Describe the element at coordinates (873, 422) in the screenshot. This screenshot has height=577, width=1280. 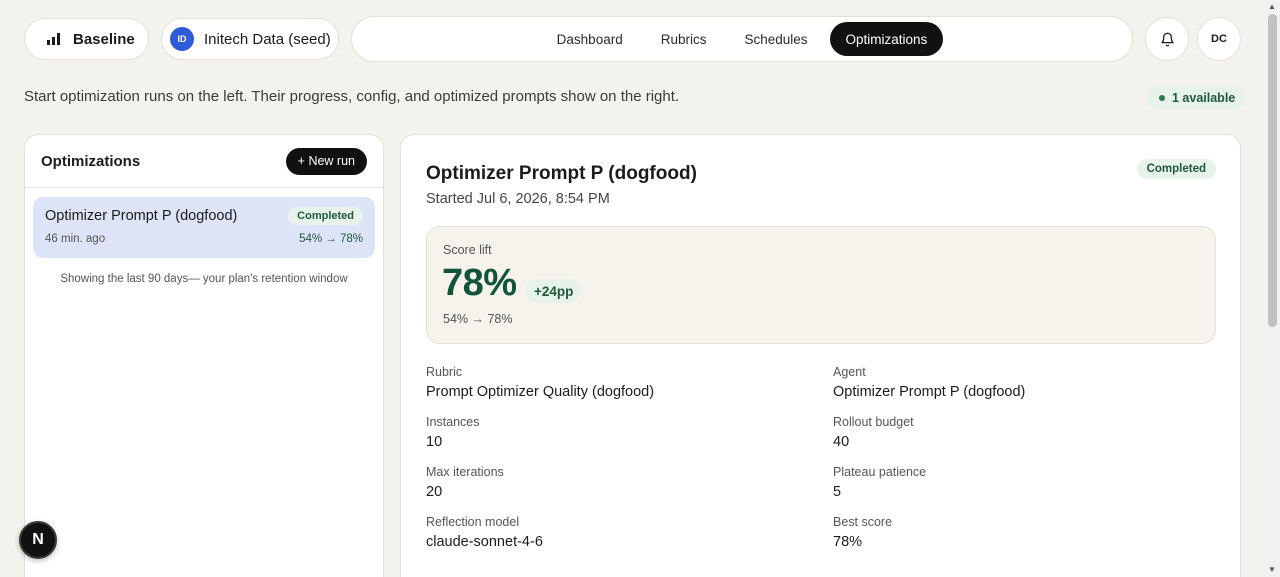
I see `field-label: Rollout budget` at that location.